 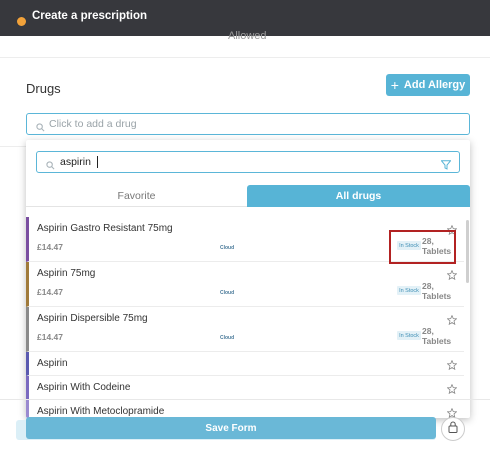 What do you see at coordinates (422, 247) in the screenshot?
I see `highlight-box` at bounding box center [422, 247].